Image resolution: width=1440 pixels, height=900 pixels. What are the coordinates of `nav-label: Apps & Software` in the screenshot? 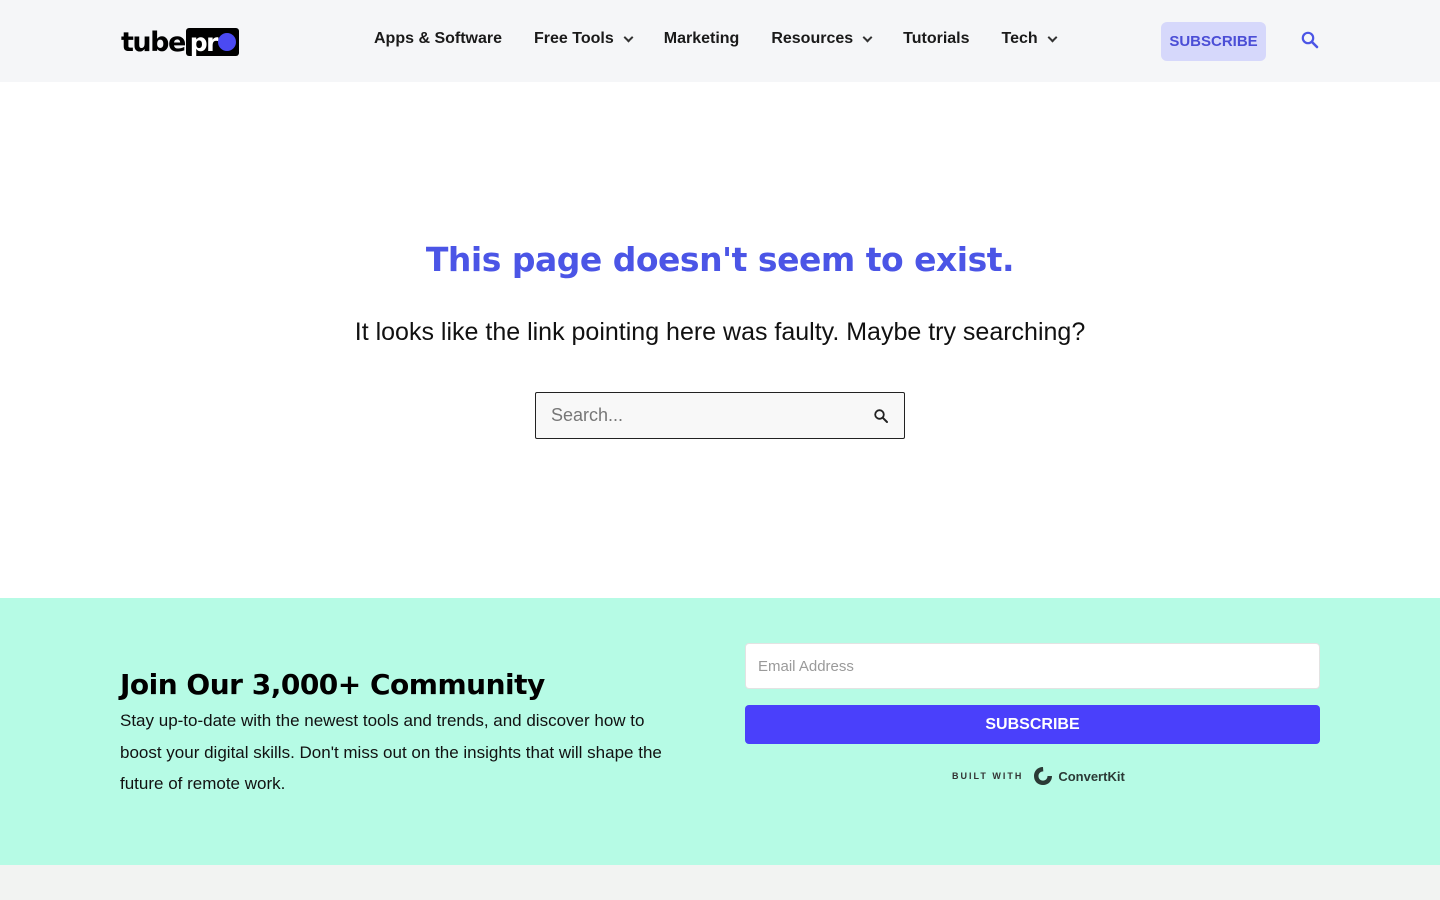 It's located at (438, 38).